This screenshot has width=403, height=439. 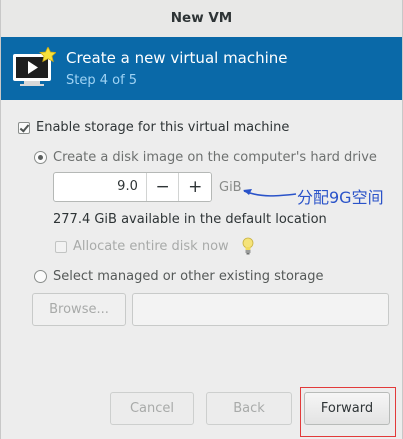 I want to click on banner-title: Create a new virtual machine, so click(x=177, y=58).